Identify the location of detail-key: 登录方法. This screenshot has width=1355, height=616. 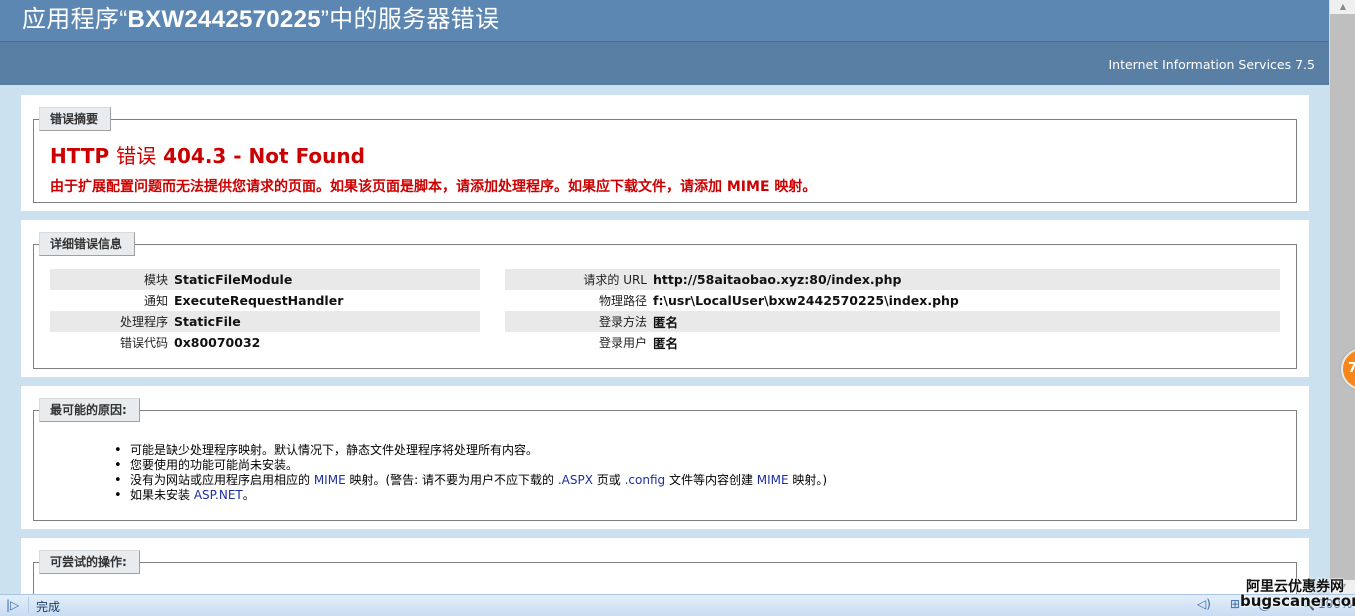
(622, 322).